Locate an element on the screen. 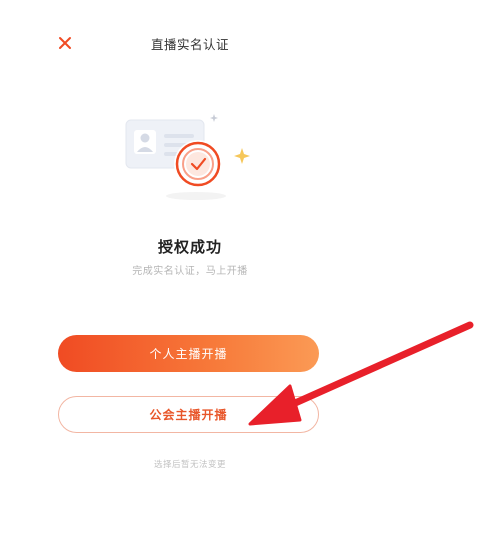 This screenshot has height=537, width=499. personal-streamer-button: 个人主播开播 is located at coordinates (188, 353).